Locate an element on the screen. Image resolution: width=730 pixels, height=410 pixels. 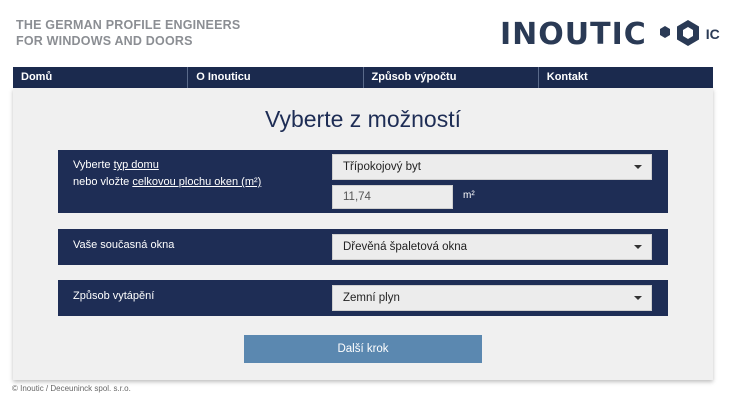
house-type-select: Třípokojový byt is located at coordinates (492, 167).